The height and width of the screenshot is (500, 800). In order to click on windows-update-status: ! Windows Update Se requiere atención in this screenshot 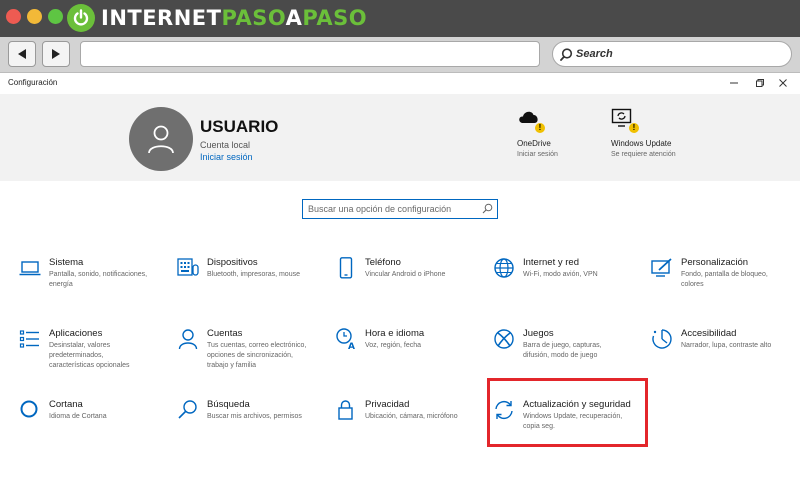, I will do `click(671, 133)`.